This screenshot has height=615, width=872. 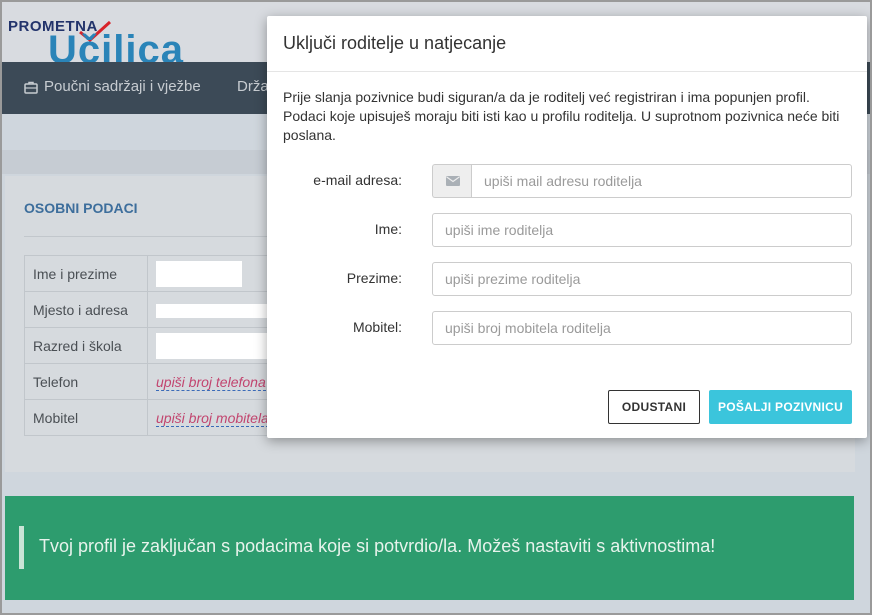 I want to click on first-name-label: Ime:, so click(x=388, y=229).